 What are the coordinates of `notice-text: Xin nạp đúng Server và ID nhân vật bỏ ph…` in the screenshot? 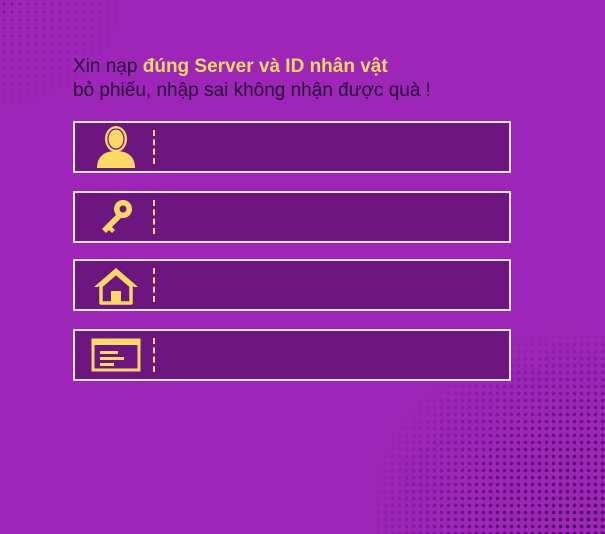 It's located at (252, 79).